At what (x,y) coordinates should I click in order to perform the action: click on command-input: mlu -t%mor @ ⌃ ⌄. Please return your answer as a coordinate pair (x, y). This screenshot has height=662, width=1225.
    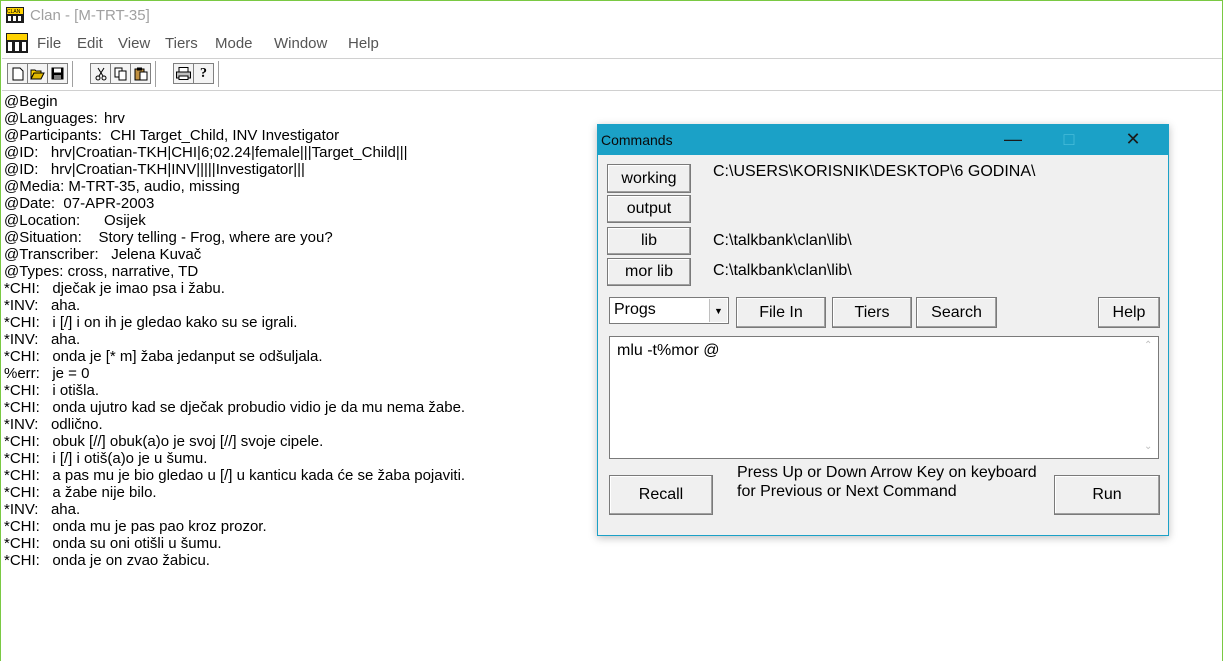
    Looking at the image, I should click on (884, 397).